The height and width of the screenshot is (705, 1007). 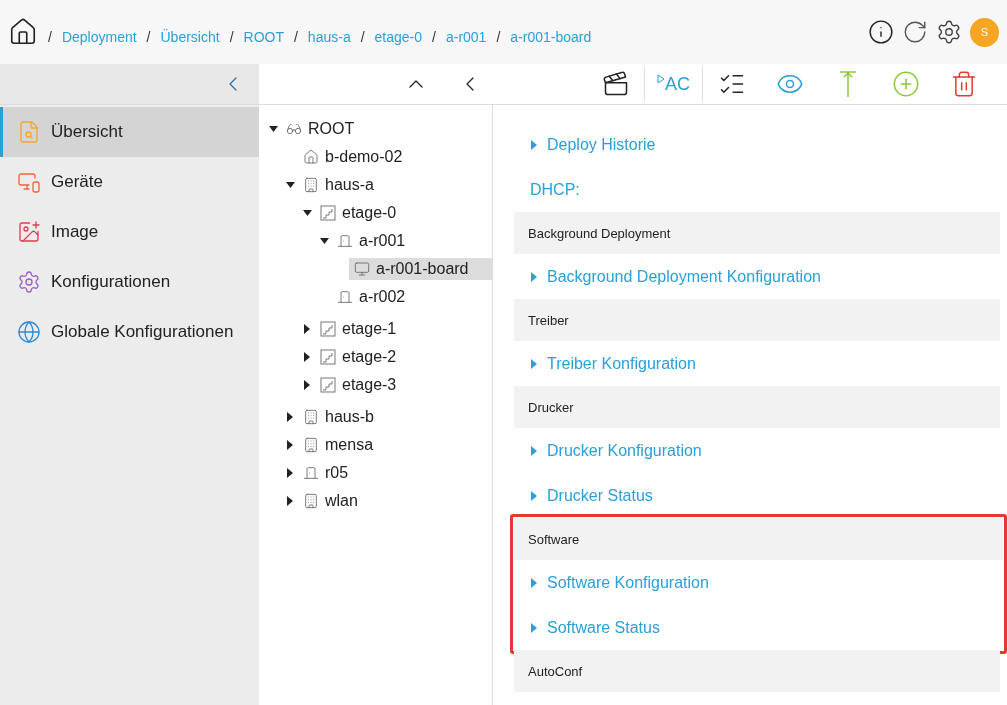 I want to click on sidebar-item: Übersicht, so click(x=129, y=132).